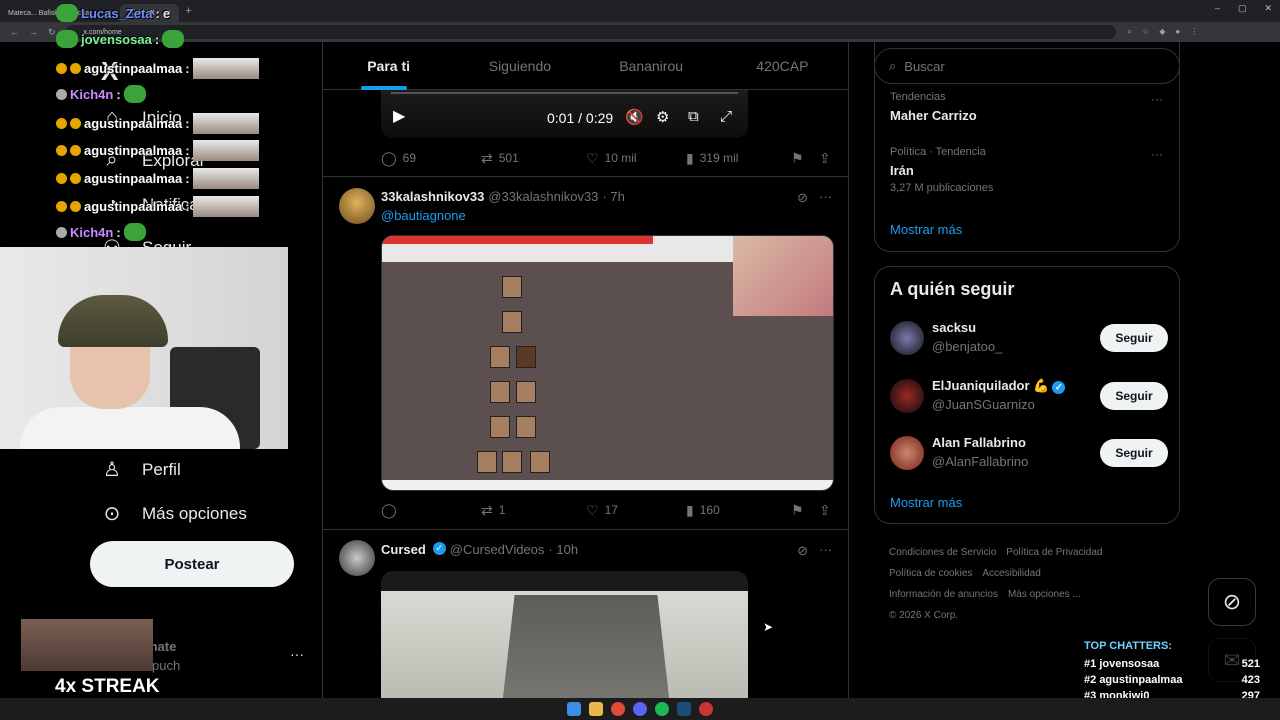  Describe the element at coordinates (1029, 454) in the screenshot. I see `follow-suggestion: Alan Fallabrino @AlanFallabrino Seguir` at that location.